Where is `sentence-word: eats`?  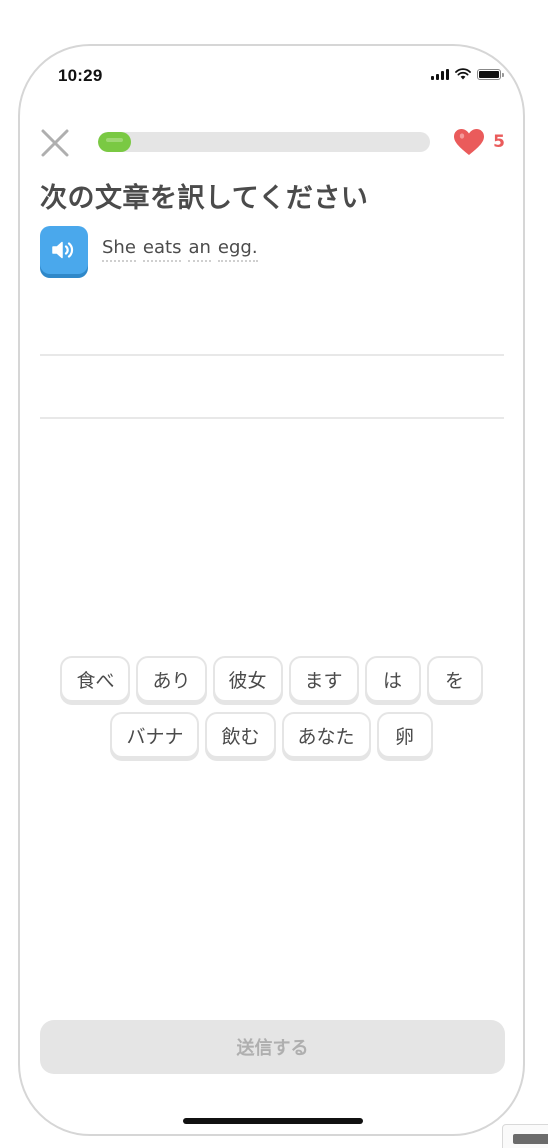
sentence-word: eats is located at coordinates (162, 249).